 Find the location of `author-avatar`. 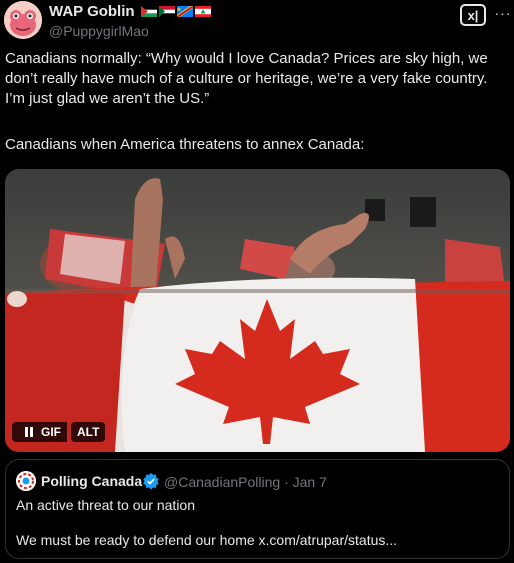

author-avatar is located at coordinates (23, 20).